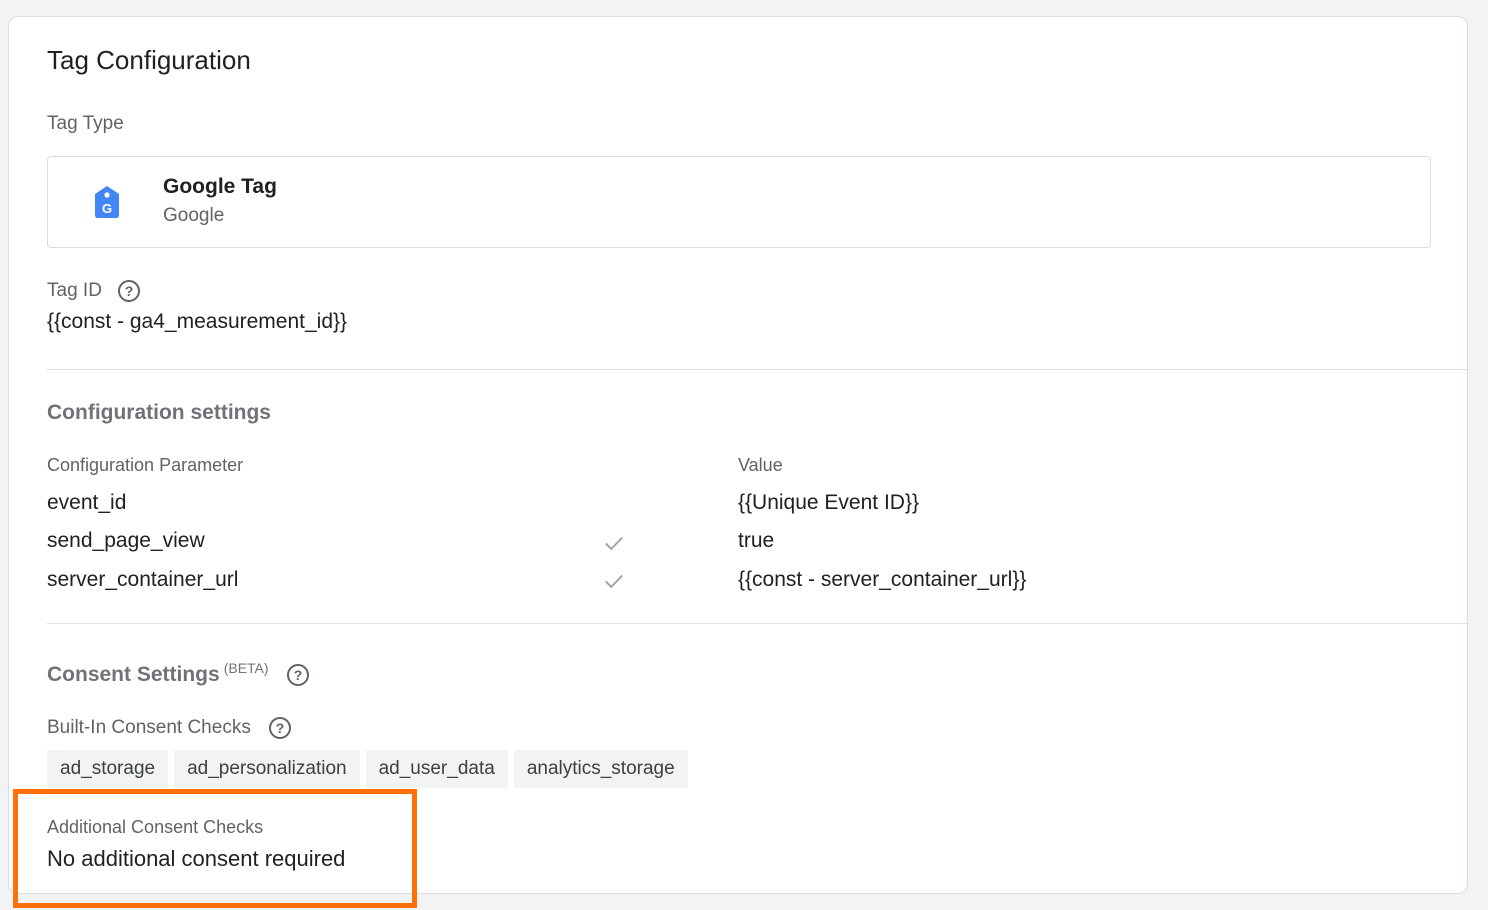  I want to click on tag-type-box: G Google Tag Google, so click(739, 202).